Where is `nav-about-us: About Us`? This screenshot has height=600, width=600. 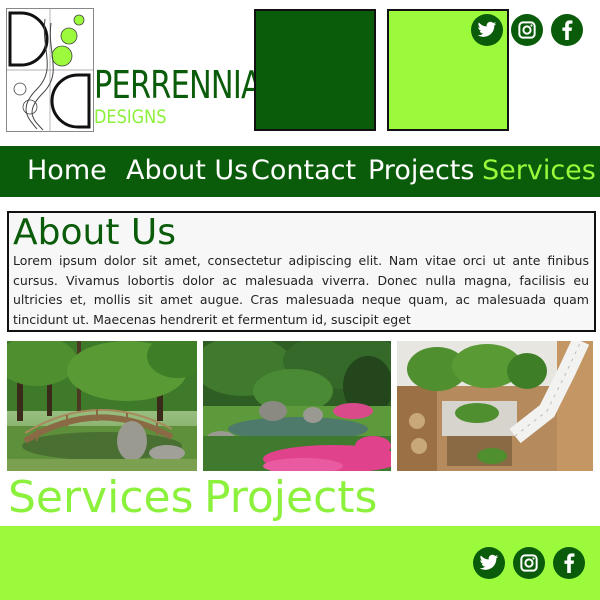 nav-about-us: About Us is located at coordinates (187, 171).